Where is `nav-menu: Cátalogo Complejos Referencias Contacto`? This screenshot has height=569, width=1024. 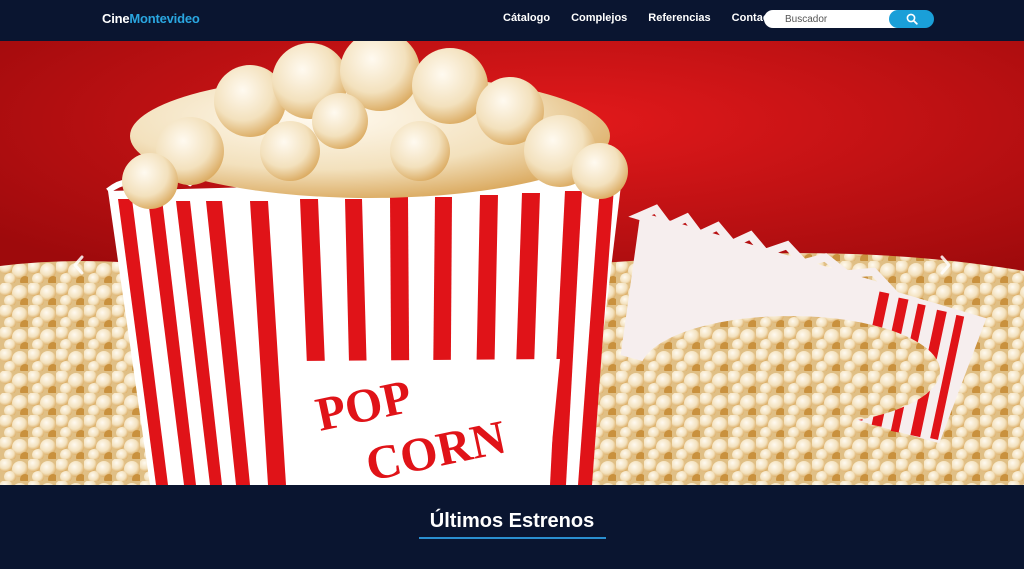 nav-menu: Cátalogo Complejos Referencias Contacto is located at coordinates (641, 18).